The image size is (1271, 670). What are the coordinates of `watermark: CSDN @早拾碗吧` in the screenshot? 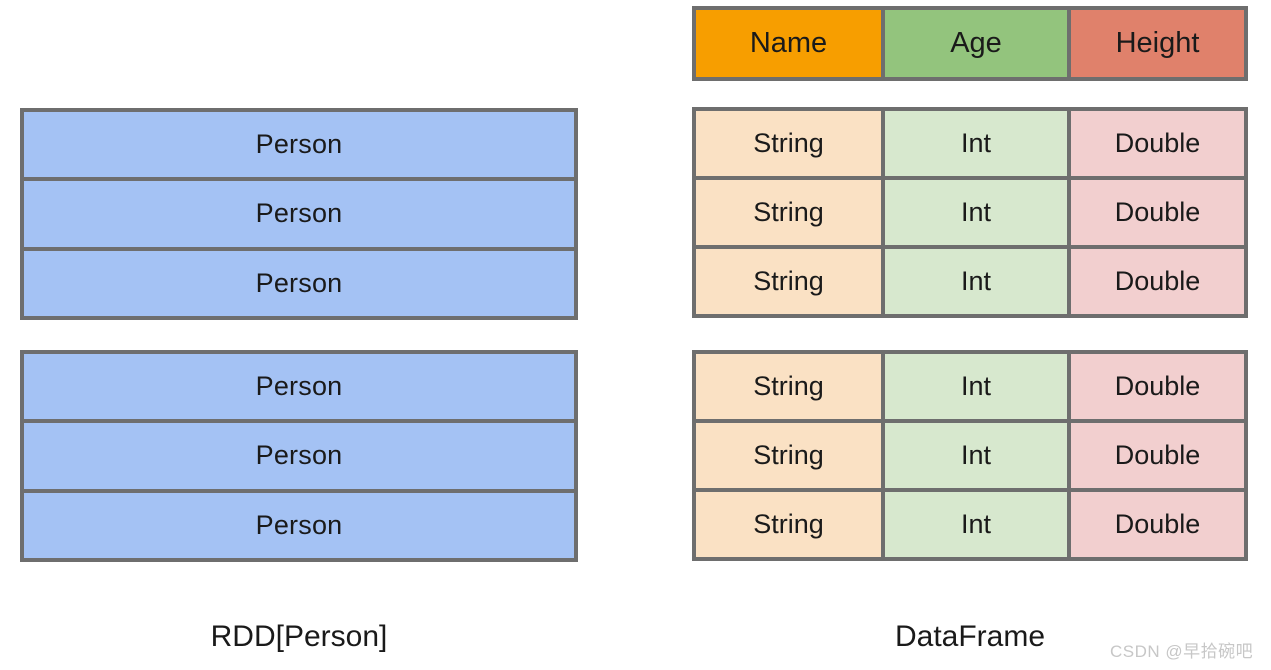 It's located at (1182, 651).